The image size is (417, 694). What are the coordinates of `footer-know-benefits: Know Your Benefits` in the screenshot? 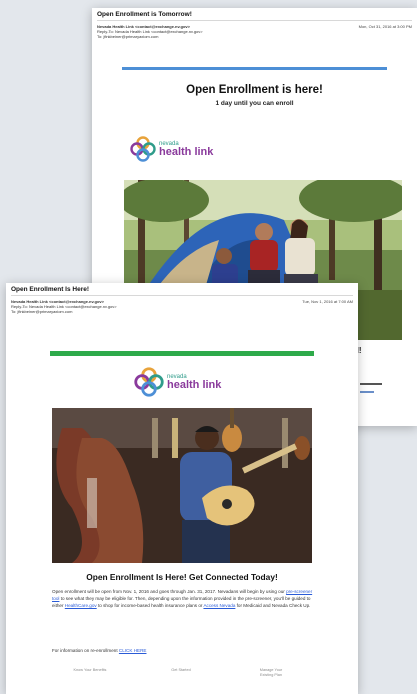 It's located at (90, 670).